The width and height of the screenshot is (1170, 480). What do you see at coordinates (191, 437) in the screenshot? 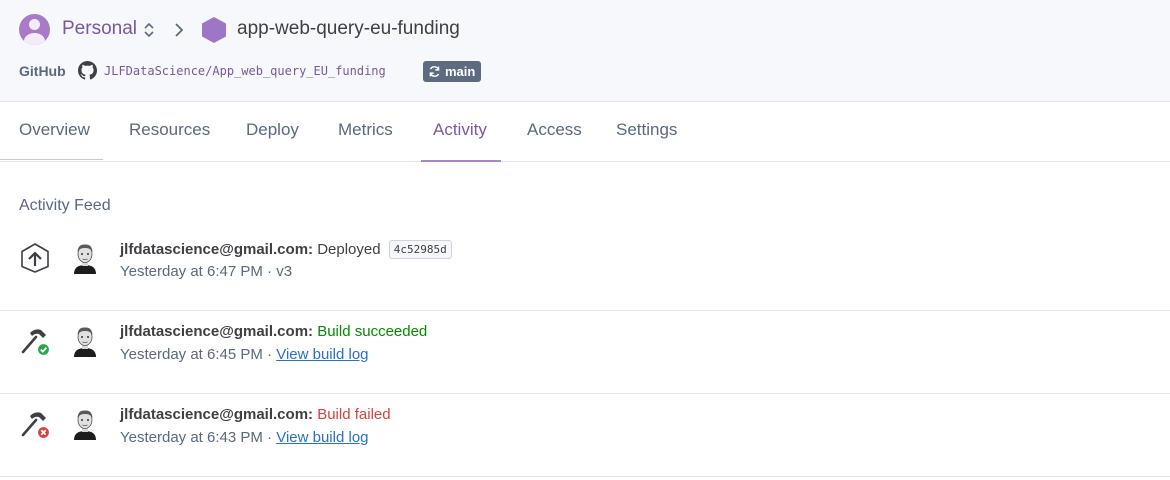
I see `activity-time: Yesterday at 6:43 PM` at bounding box center [191, 437].